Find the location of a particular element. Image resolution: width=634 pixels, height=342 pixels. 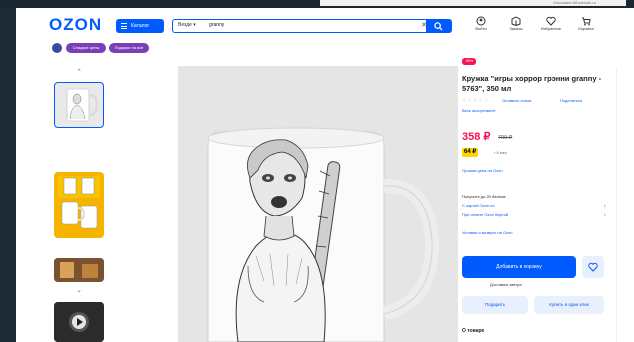

ozon-logo: OZON is located at coordinates (75, 25).